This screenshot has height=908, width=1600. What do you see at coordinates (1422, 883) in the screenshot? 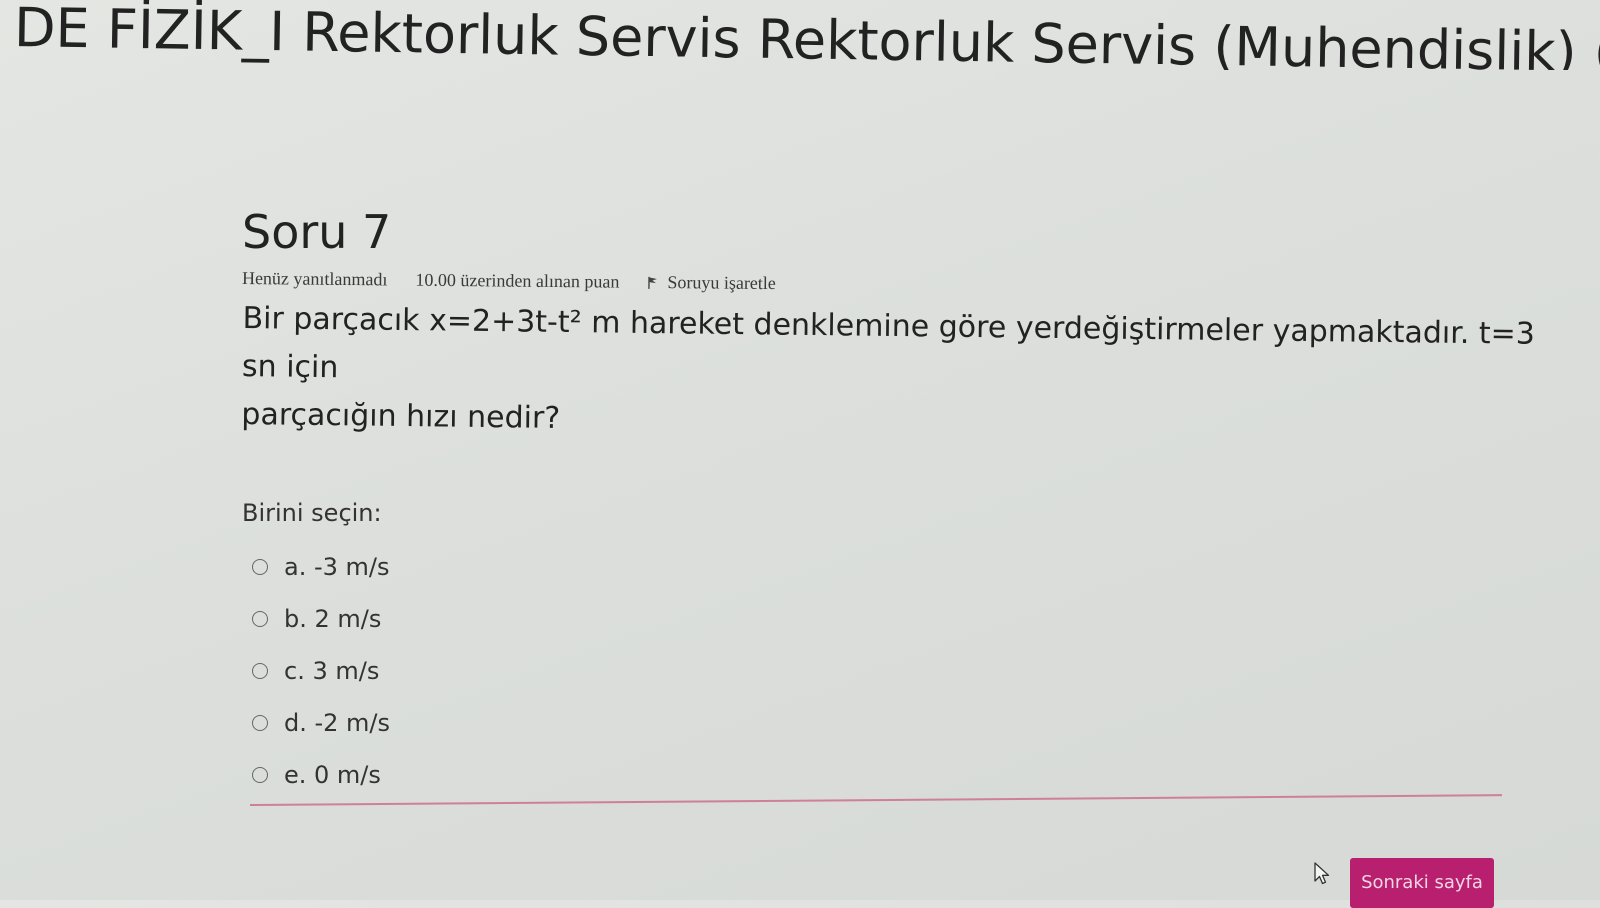
I see `next-page-button: Sonraki sayfa` at bounding box center [1422, 883].